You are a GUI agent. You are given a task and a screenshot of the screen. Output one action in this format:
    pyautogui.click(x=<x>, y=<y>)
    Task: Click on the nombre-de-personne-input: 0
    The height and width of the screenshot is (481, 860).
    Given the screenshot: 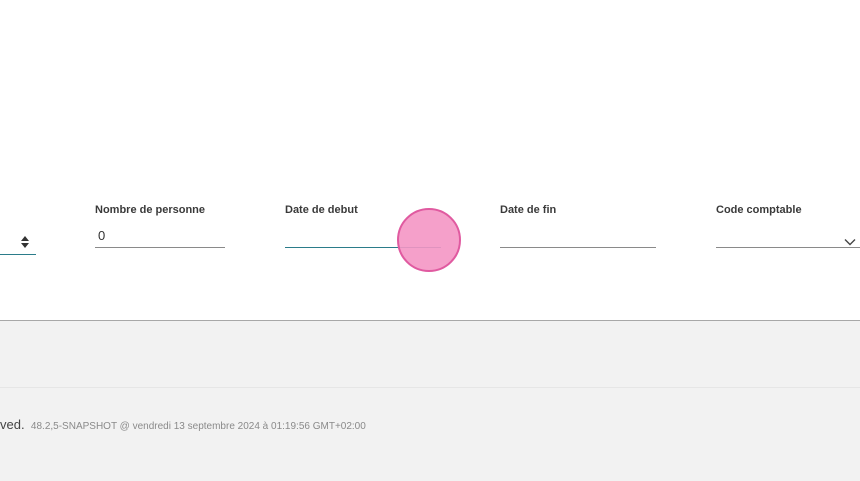 What is the action you would take?
    pyautogui.click(x=160, y=236)
    